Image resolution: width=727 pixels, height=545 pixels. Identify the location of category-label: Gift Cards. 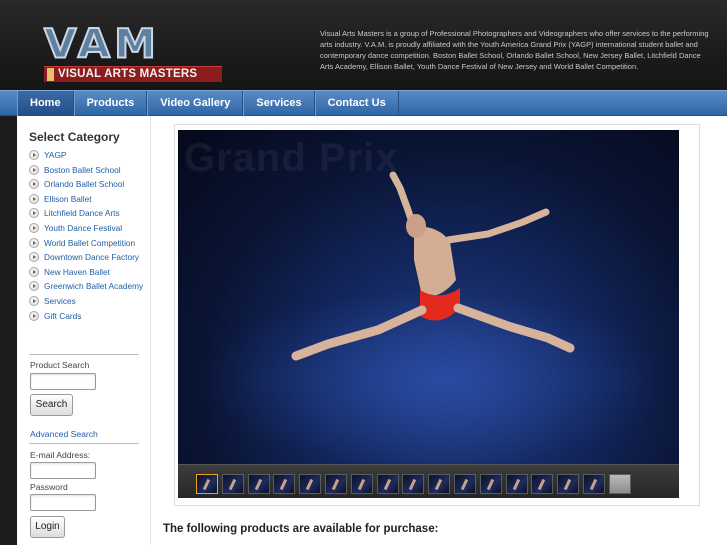
(63, 315).